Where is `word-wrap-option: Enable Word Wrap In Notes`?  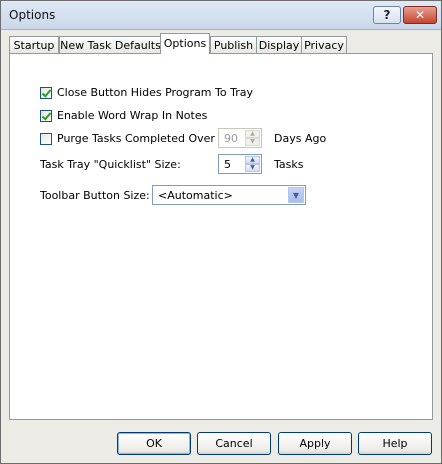
word-wrap-option: Enable Word Wrap In Notes is located at coordinates (123, 115).